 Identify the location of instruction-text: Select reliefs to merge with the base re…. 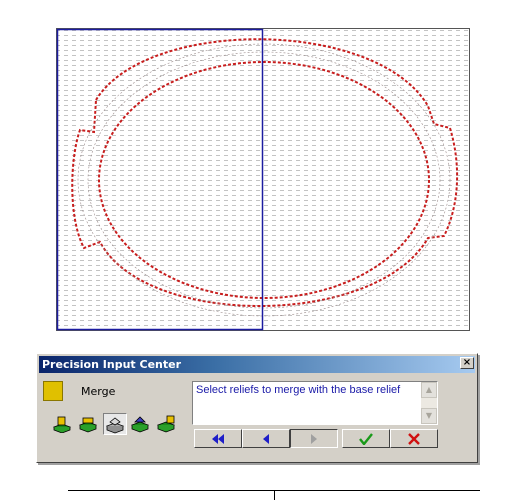
(298, 390).